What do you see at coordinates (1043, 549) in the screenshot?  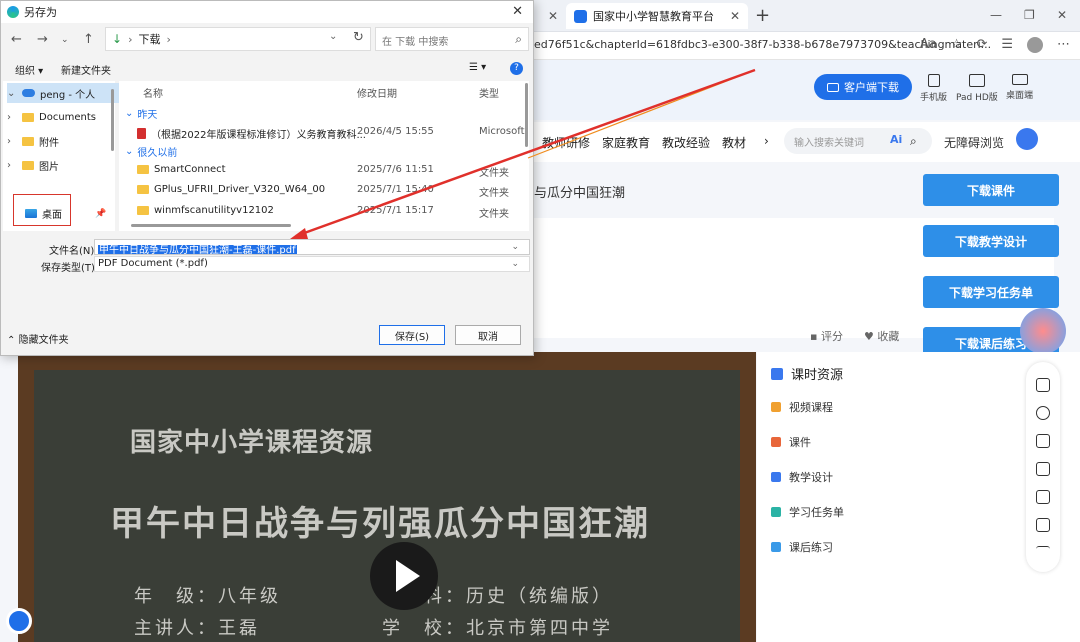 I see `menu-icon` at bounding box center [1043, 549].